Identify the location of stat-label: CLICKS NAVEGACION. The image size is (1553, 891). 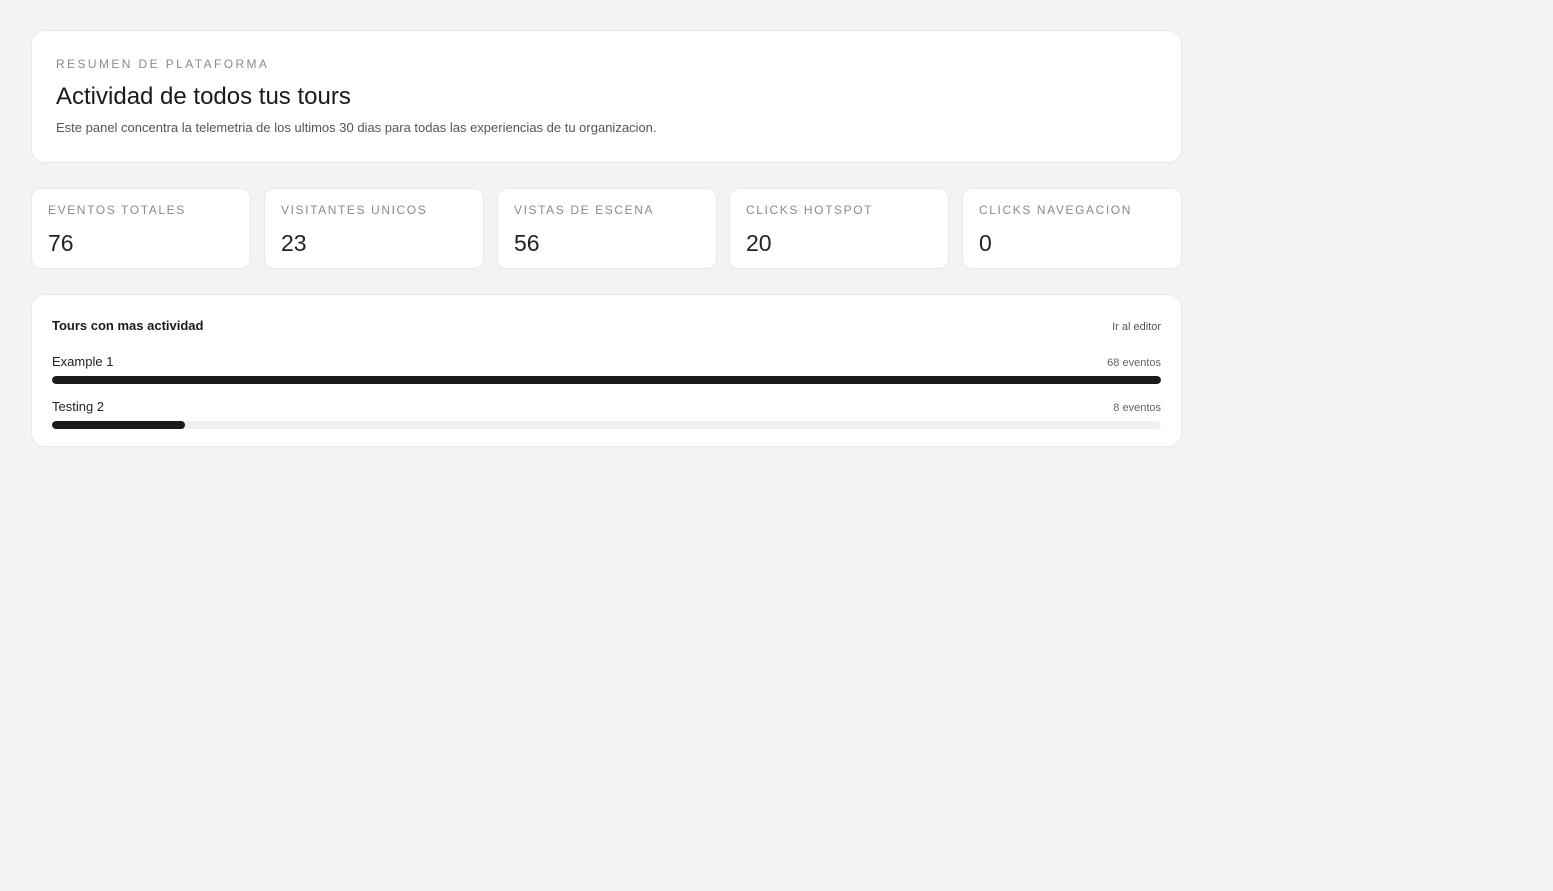
(1056, 210).